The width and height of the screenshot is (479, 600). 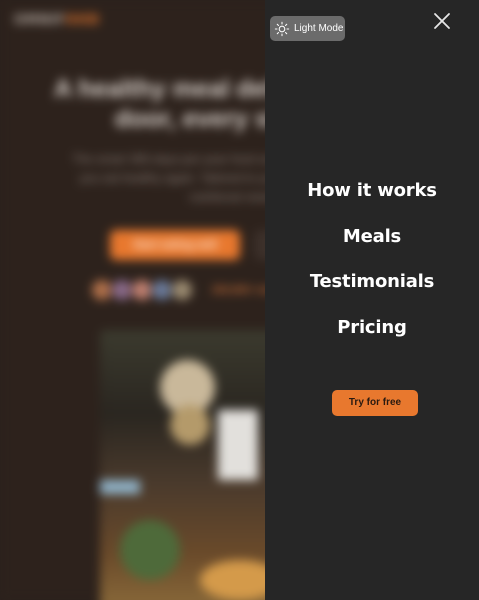 What do you see at coordinates (375, 403) in the screenshot?
I see `try-for-free-button: Try for free` at bounding box center [375, 403].